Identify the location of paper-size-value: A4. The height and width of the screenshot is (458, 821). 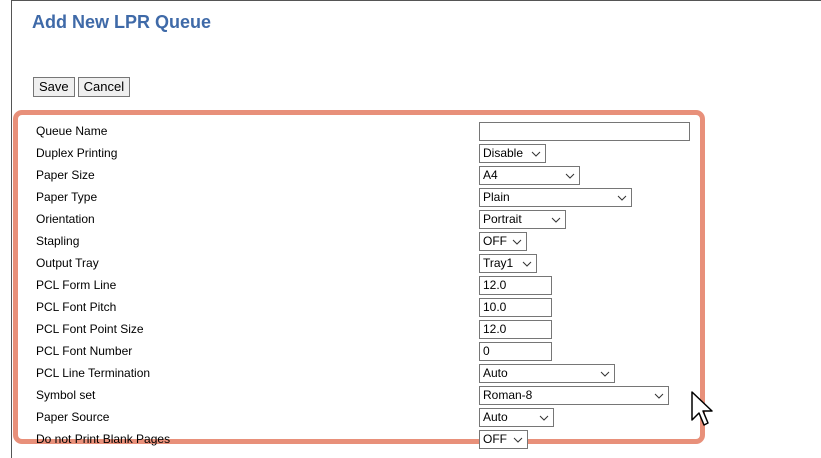
(490, 175).